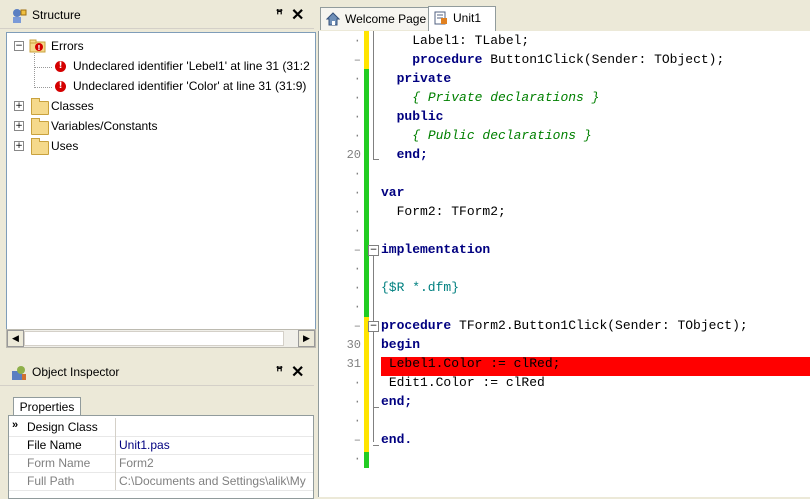 This screenshot has height=499, width=810. What do you see at coordinates (54, 445) in the screenshot?
I see `property-key: File Name` at bounding box center [54, 445].